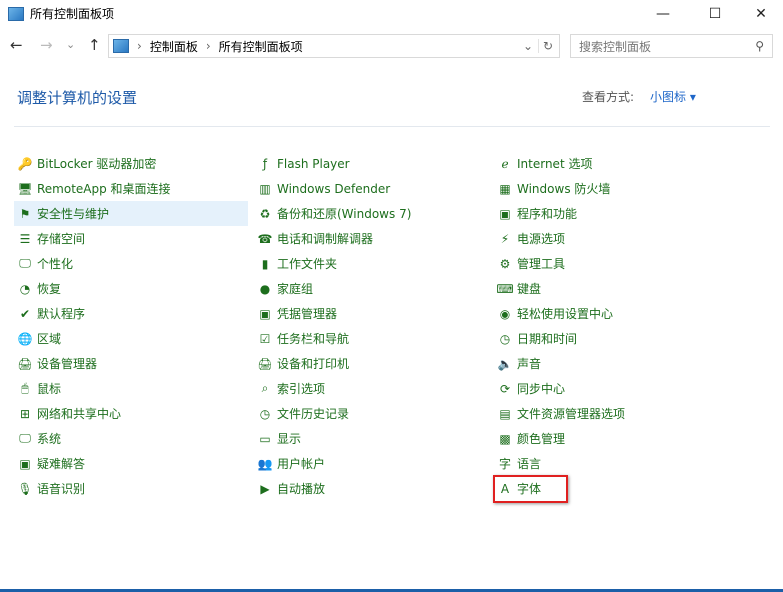 This screenshot has height=592, width=783. I want to click on control-panel-item: ☰ 存储空间, so click(131, 238).